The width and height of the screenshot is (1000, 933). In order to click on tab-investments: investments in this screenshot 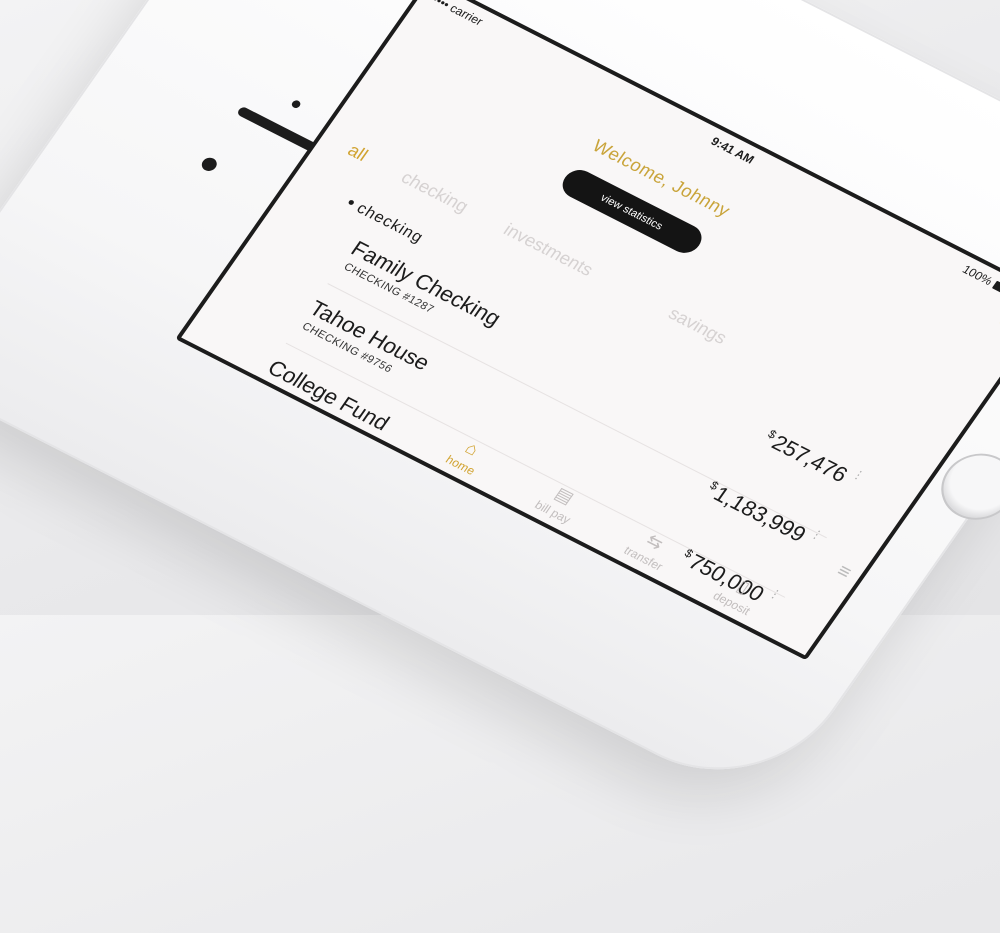, I will do `click(548, 250)`.